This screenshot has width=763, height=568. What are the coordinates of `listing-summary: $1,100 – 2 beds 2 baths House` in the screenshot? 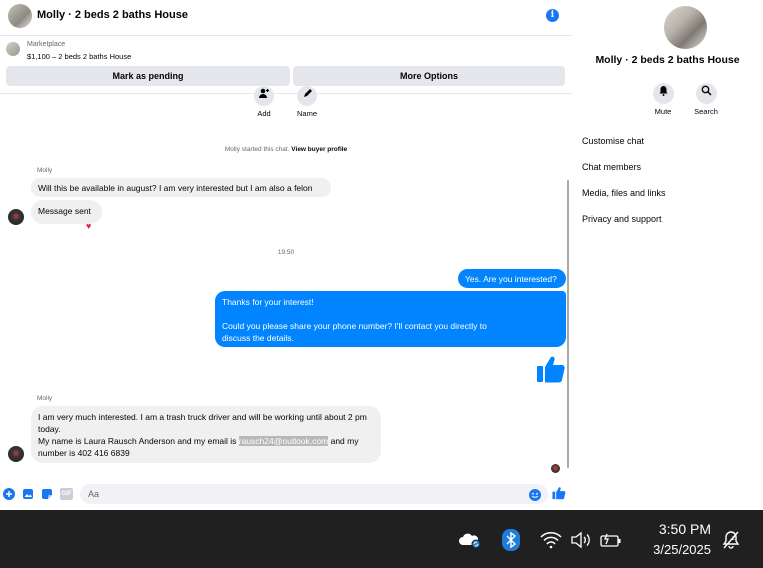 It's located at (79, 56).